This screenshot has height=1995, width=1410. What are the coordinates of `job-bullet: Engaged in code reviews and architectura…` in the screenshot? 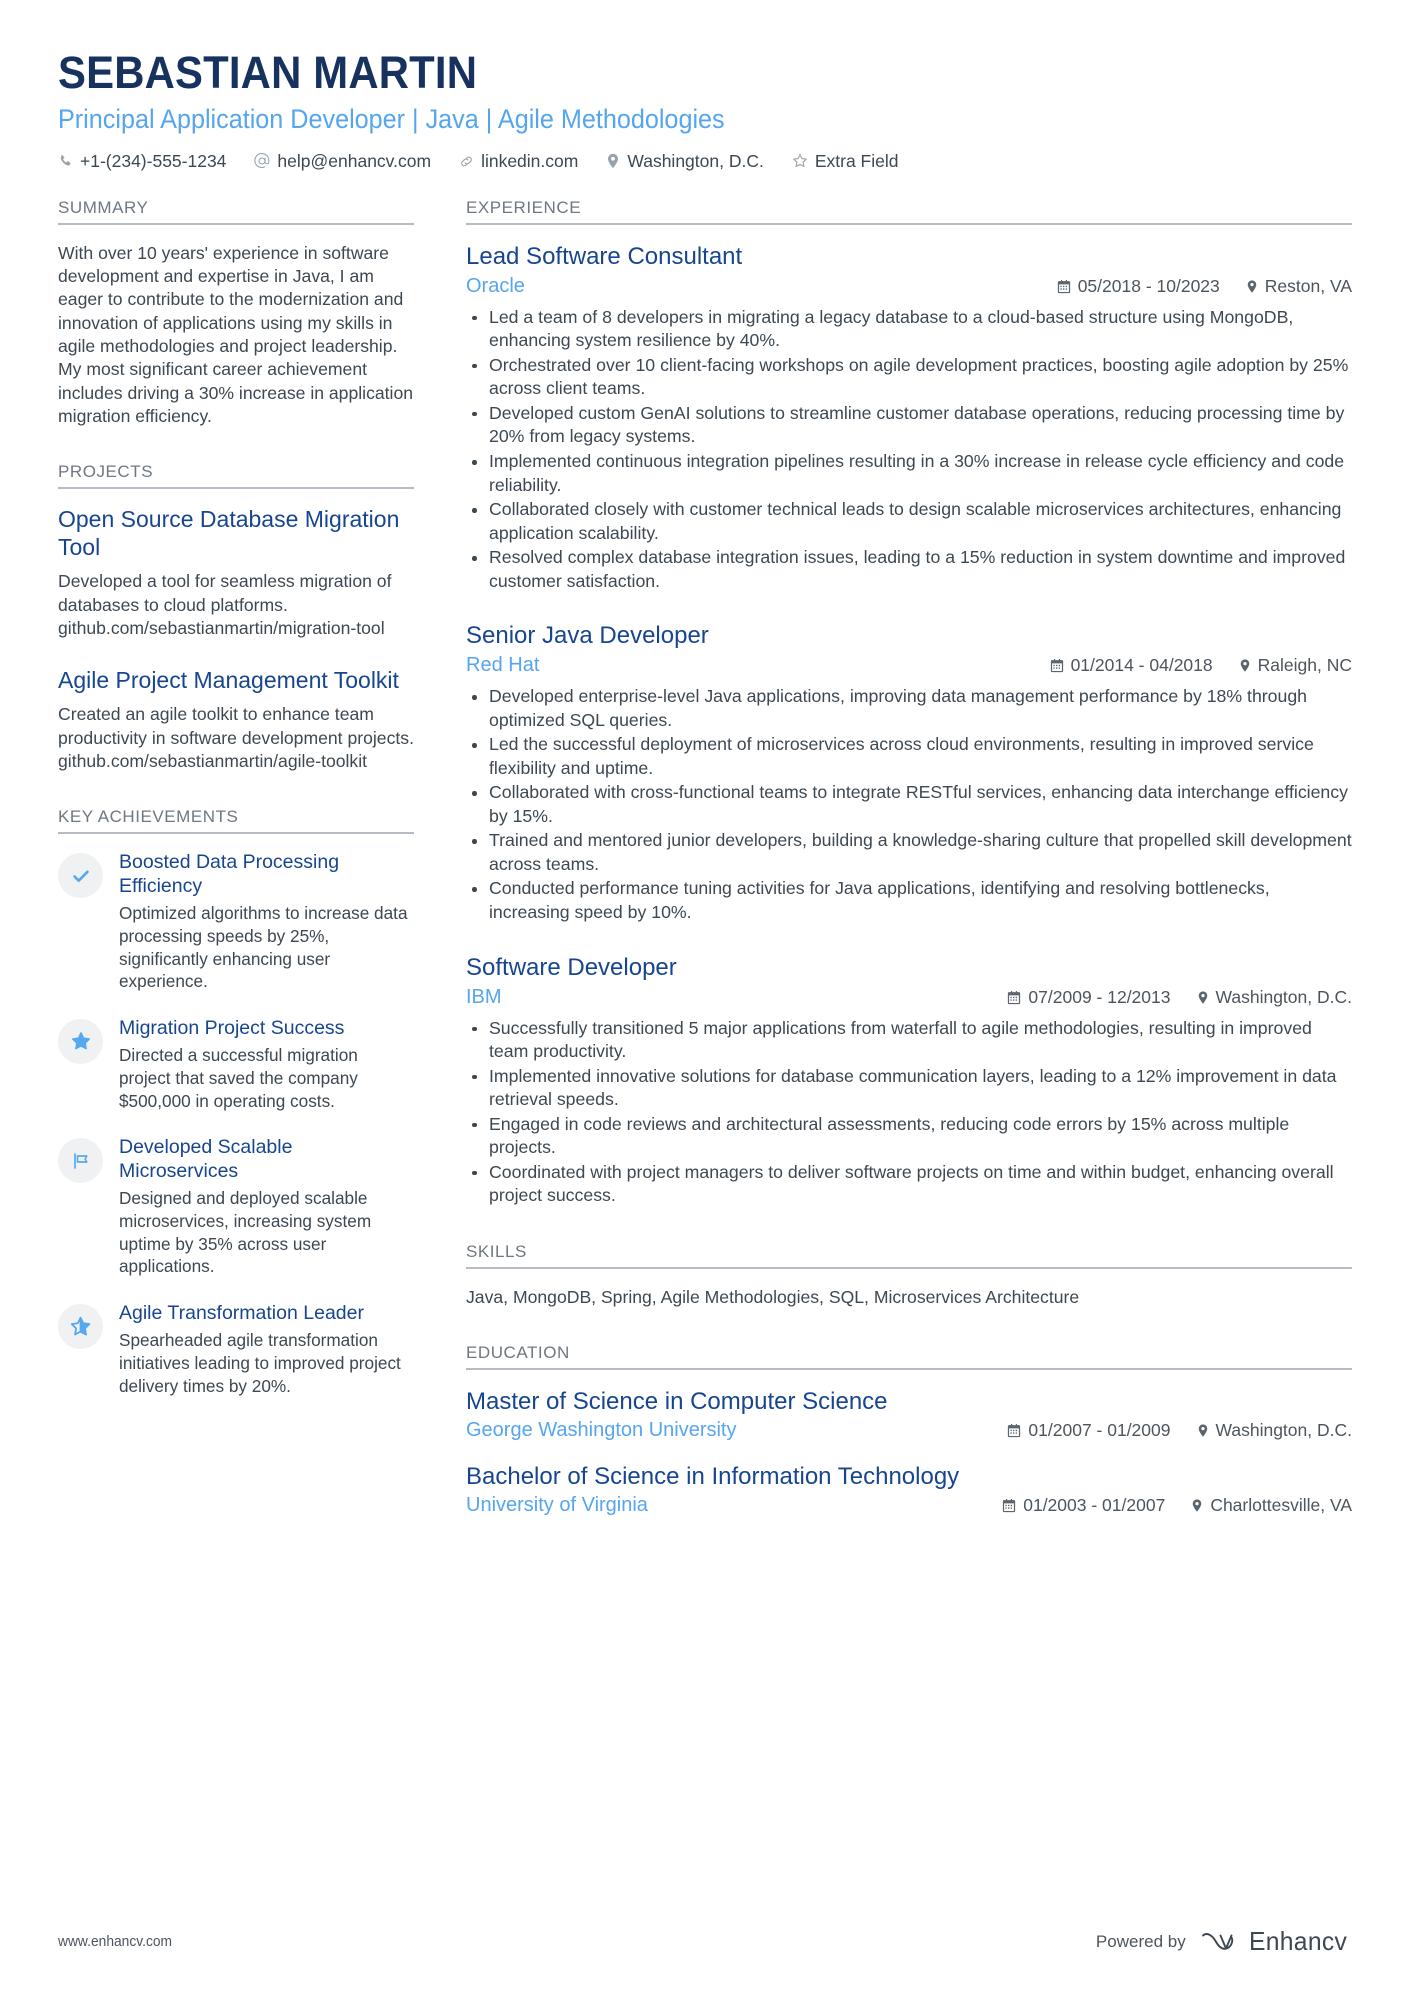 It's located at (909, 1136).